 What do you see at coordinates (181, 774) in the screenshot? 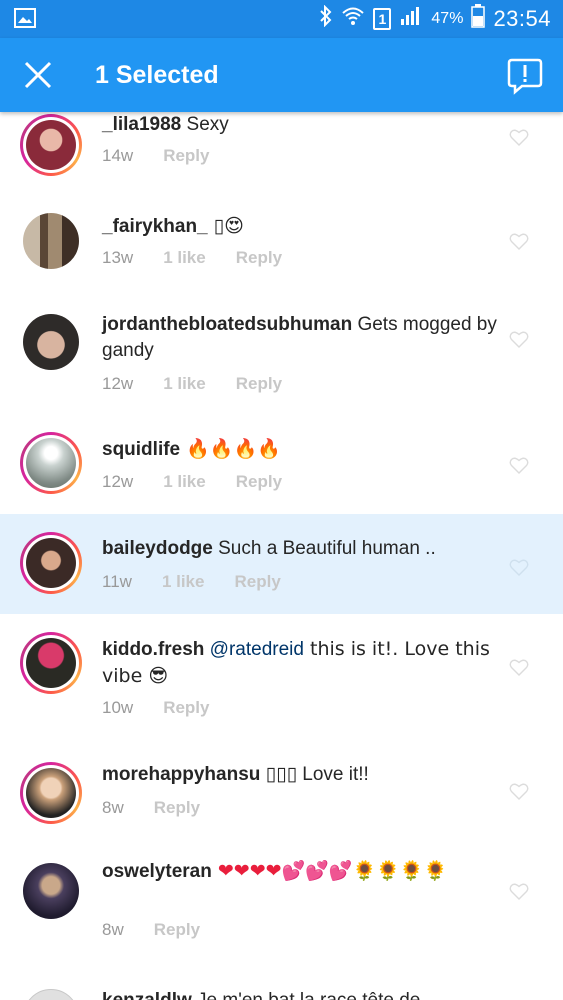
I see `comment-username: morehappyhansu` at bounding box center [181, 774].